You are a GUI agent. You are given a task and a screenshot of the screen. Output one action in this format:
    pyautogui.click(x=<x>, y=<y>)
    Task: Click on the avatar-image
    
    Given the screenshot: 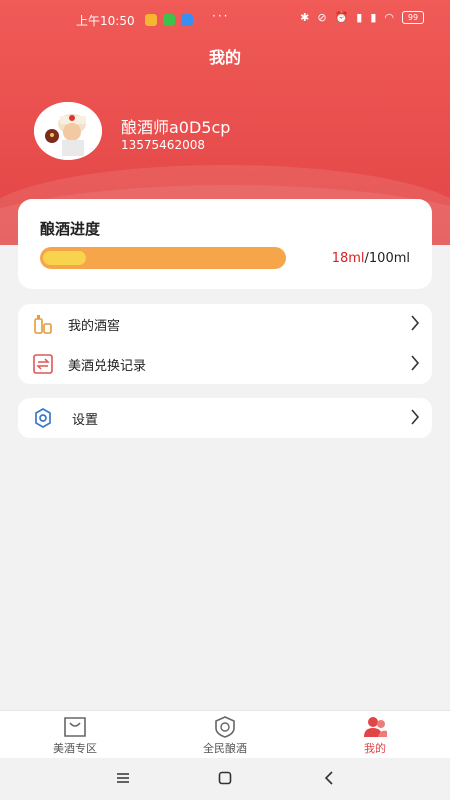 What is the action you would take?
    pyautogui.click(x=68, y=131)
    